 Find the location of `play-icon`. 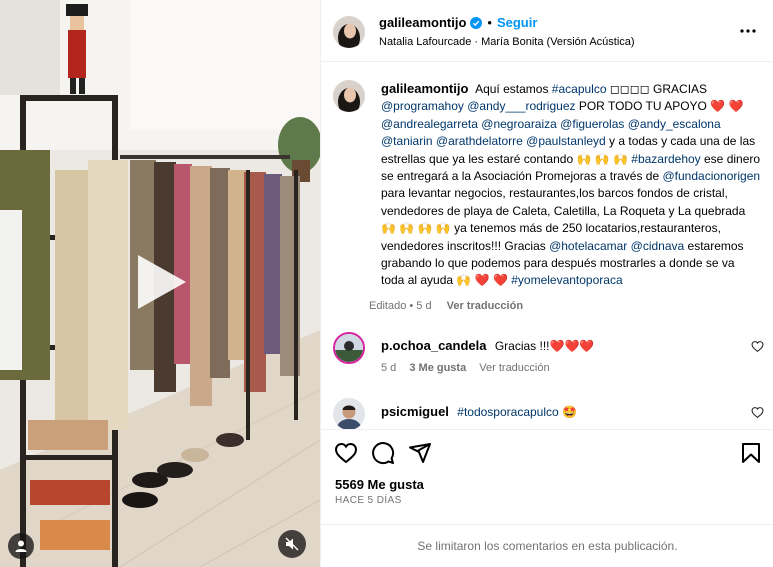

play-icon is located at coordinates (162, 282).